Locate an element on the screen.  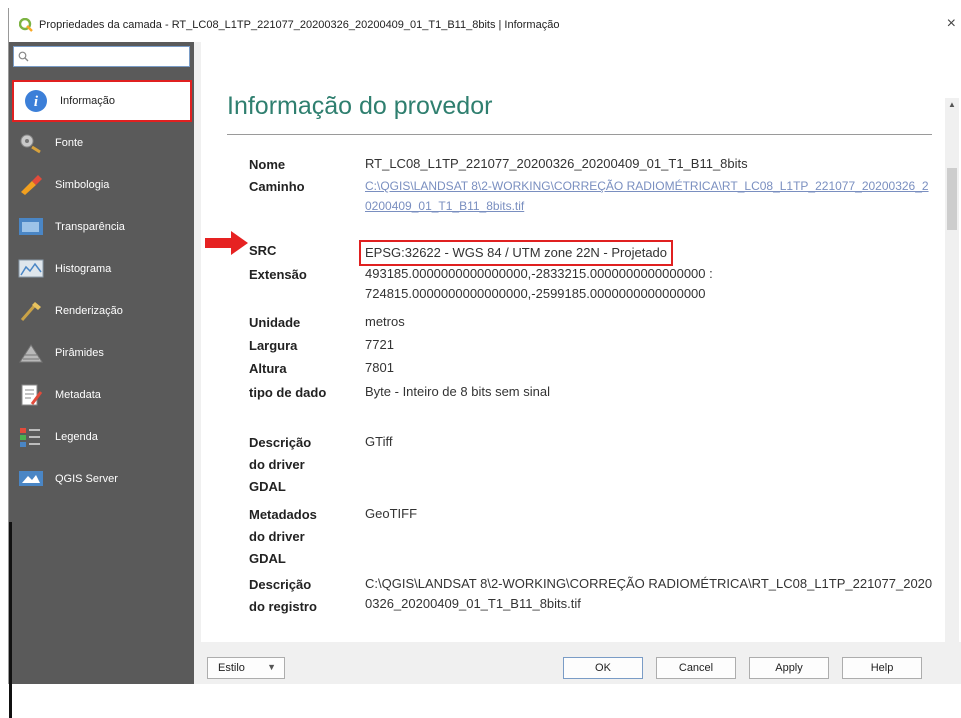
search-icon is located at coordinates (23, 56).